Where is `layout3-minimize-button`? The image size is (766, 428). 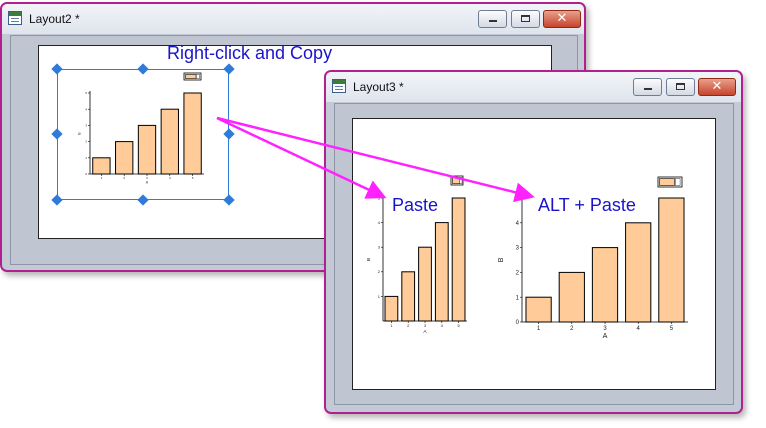
layout3-minimize-button is located at coordinates (647, 87).